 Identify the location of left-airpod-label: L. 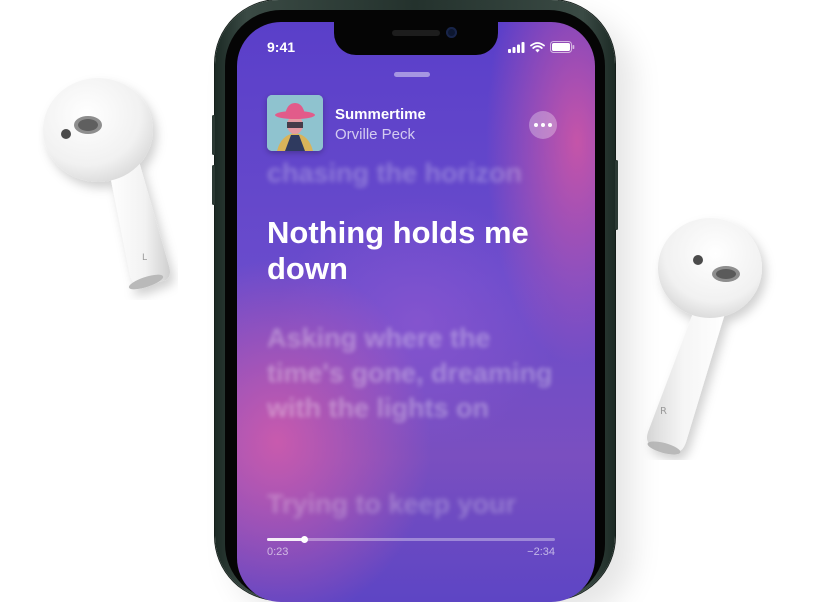
(144, 258).